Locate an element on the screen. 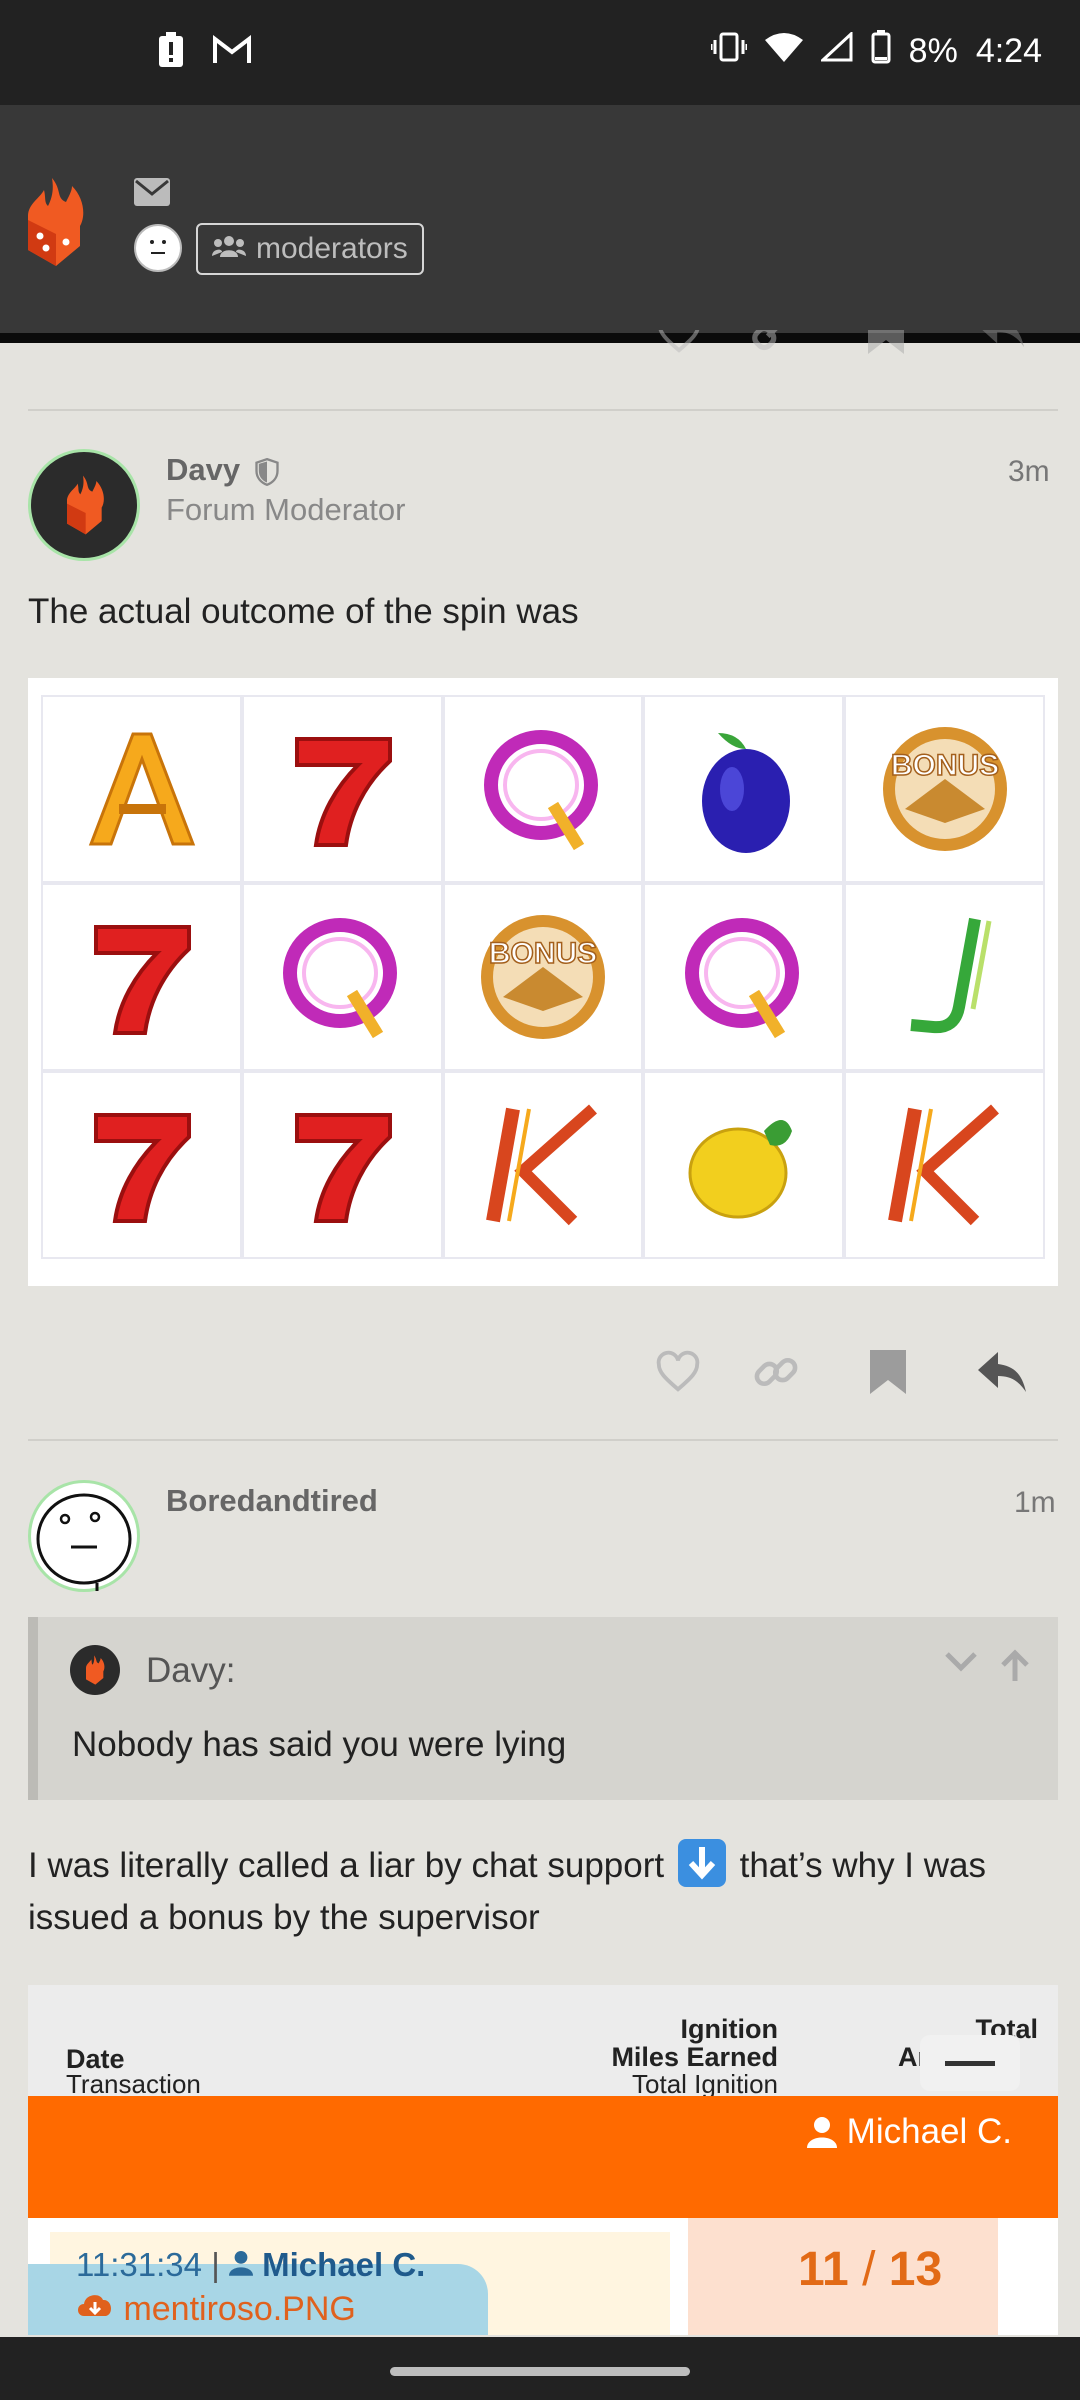 The height and width of the screenshot is (2400, 1080). col-miles-2: Miles Earned is located at coordinates (694, 2057).